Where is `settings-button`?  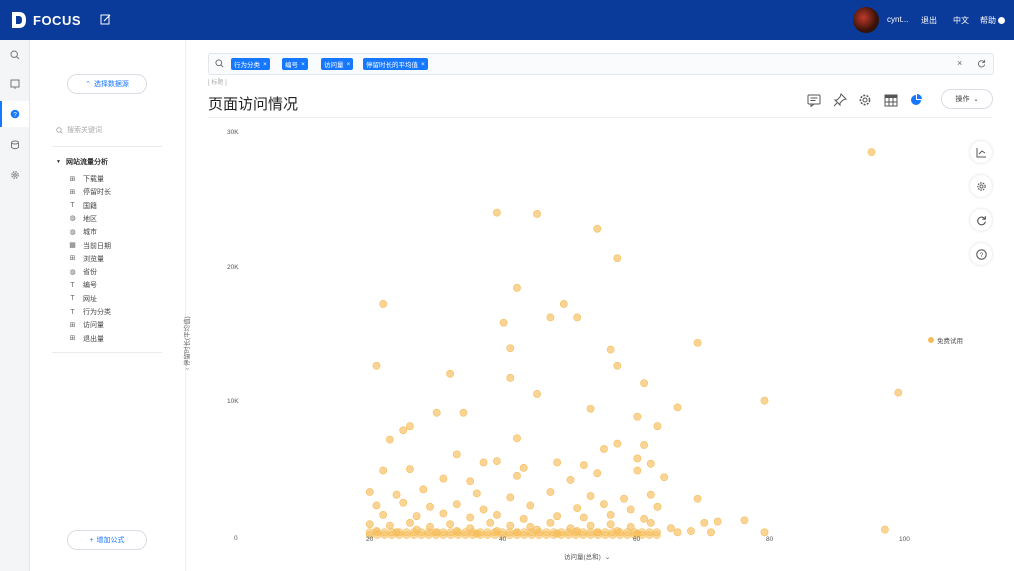 settings-button is located at coordinates (981, 186).